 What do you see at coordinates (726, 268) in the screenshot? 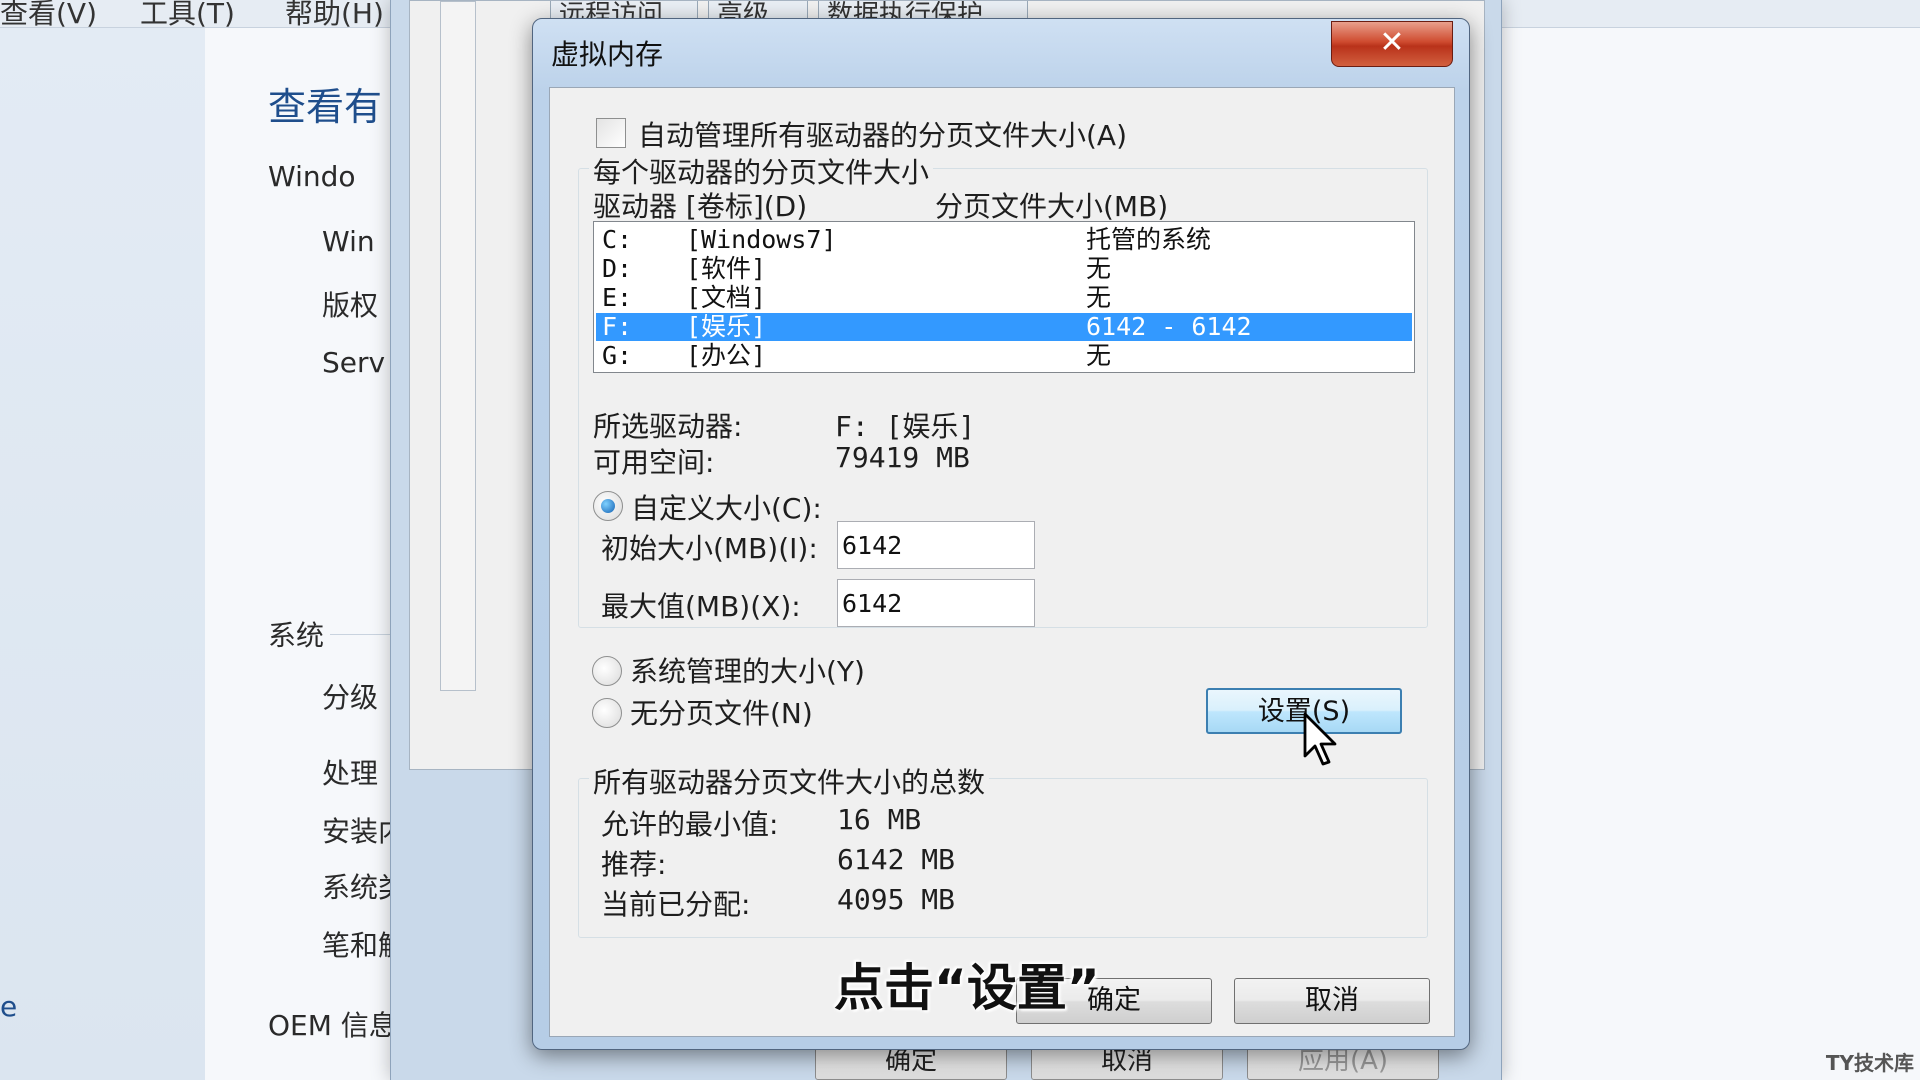
I see `drive-label: [软件]` at bounding box center [726, 268].